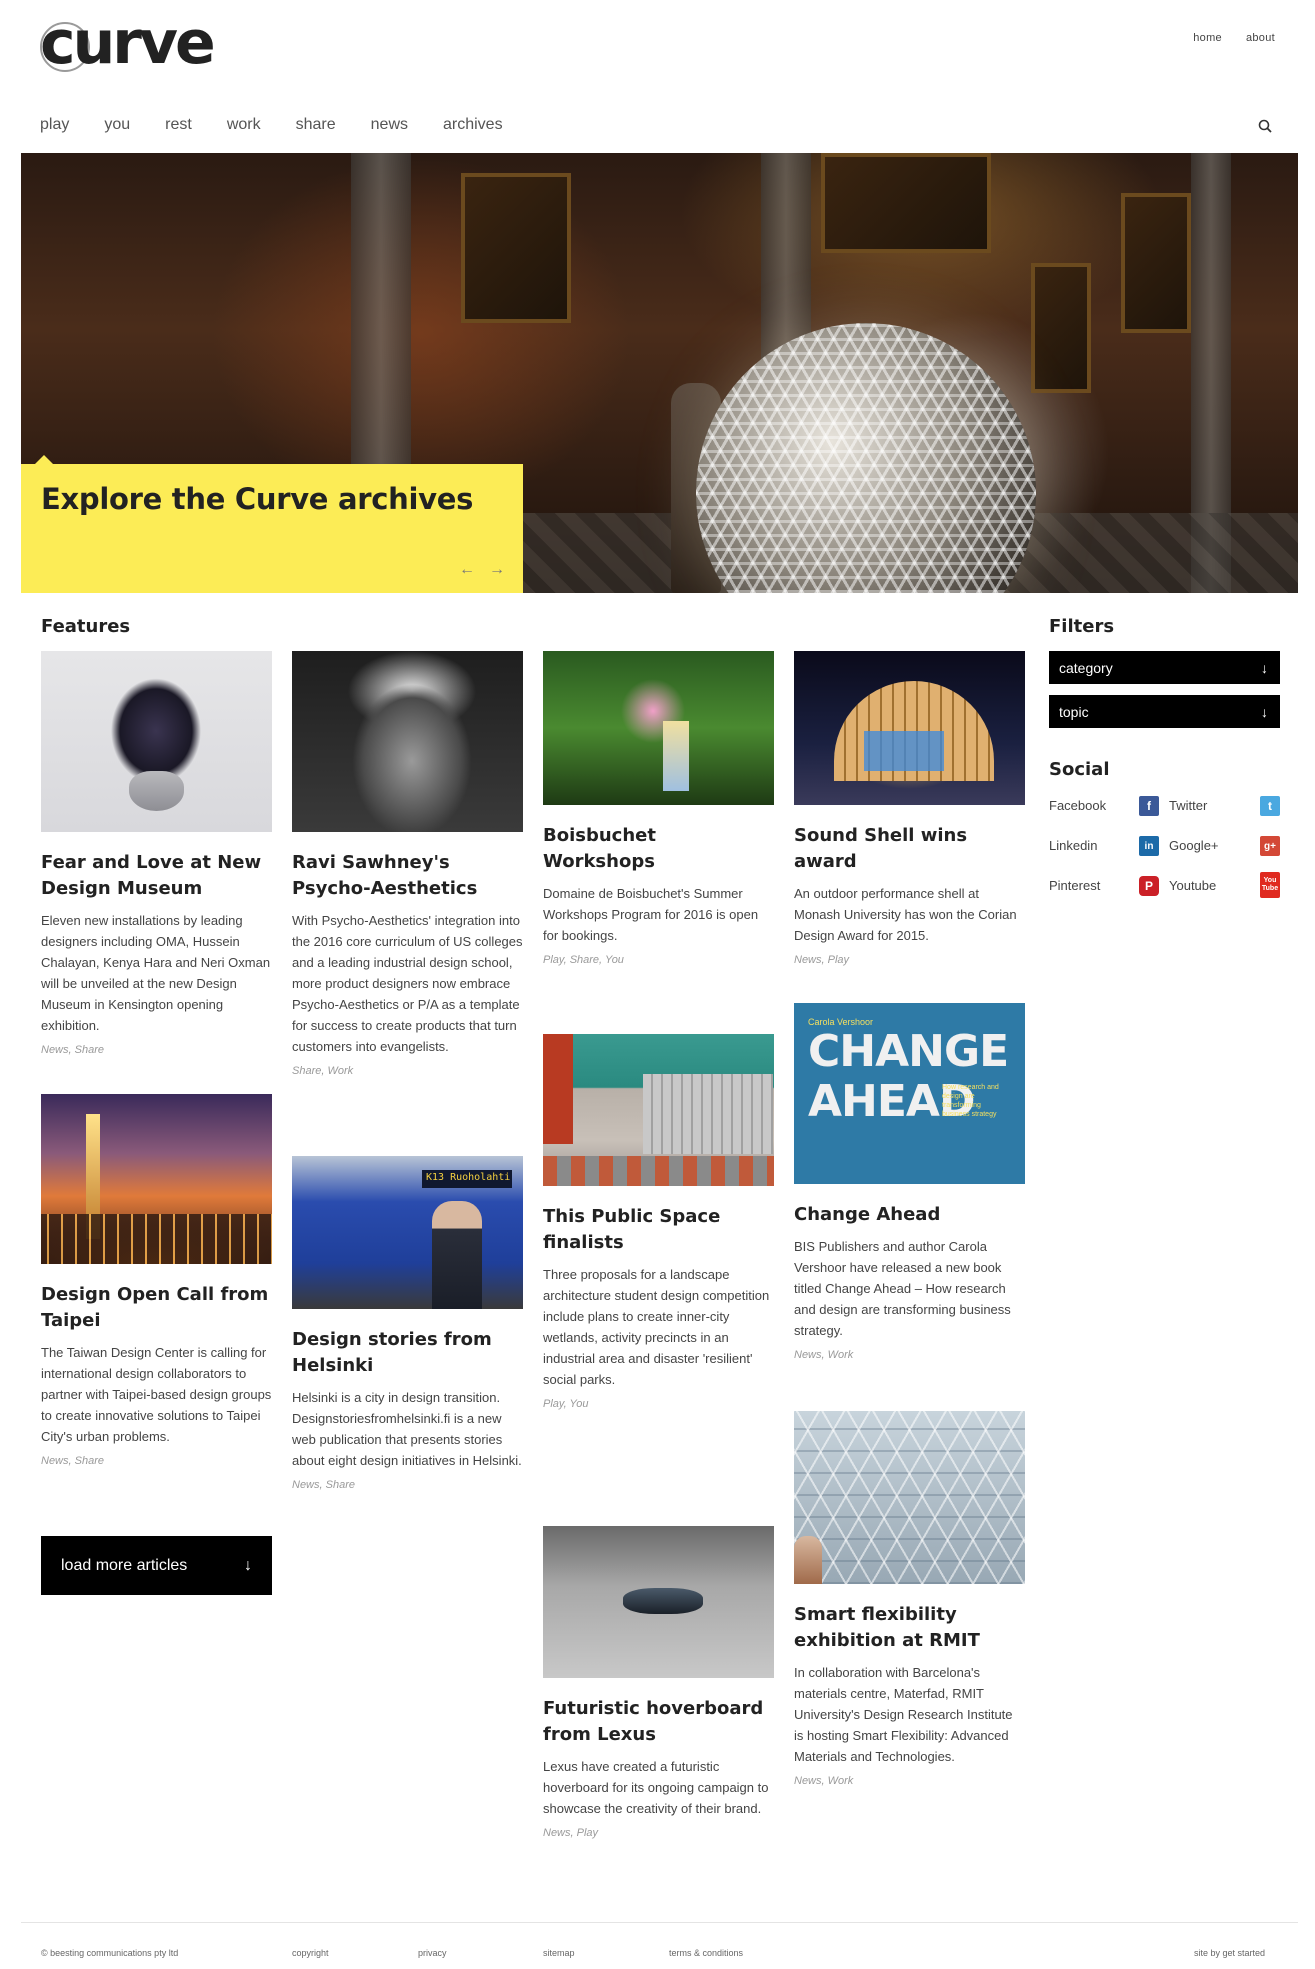  What do you see at coordinates (1073, 845) in the screenshot?
I see `social-link-linkedin: Linkedin` at bounding box center [1073, 845].